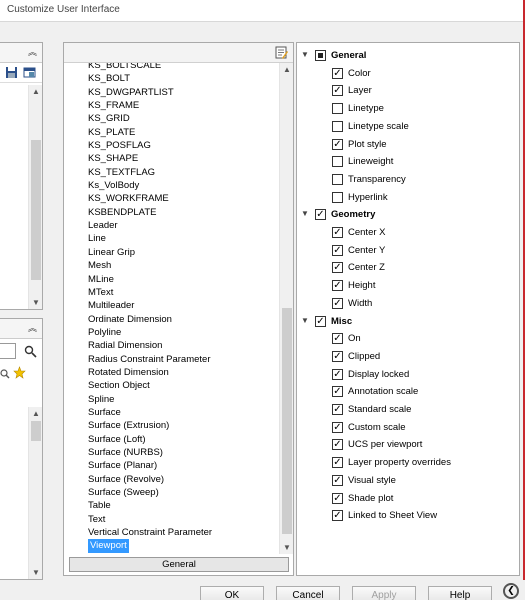  Describe the element at coordinates (150, 158) in the screenshot. I see `object-list-item: KS_SHAPE` at that location.